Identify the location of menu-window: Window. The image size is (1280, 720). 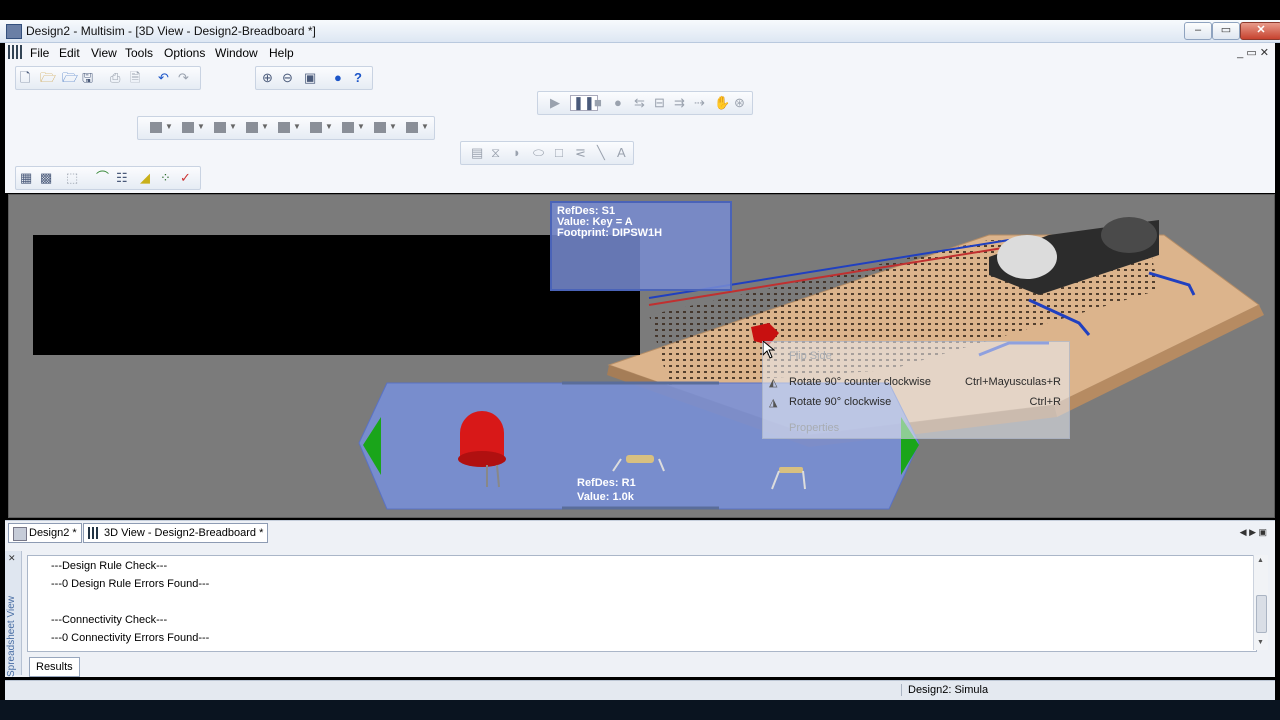
(236, 53).